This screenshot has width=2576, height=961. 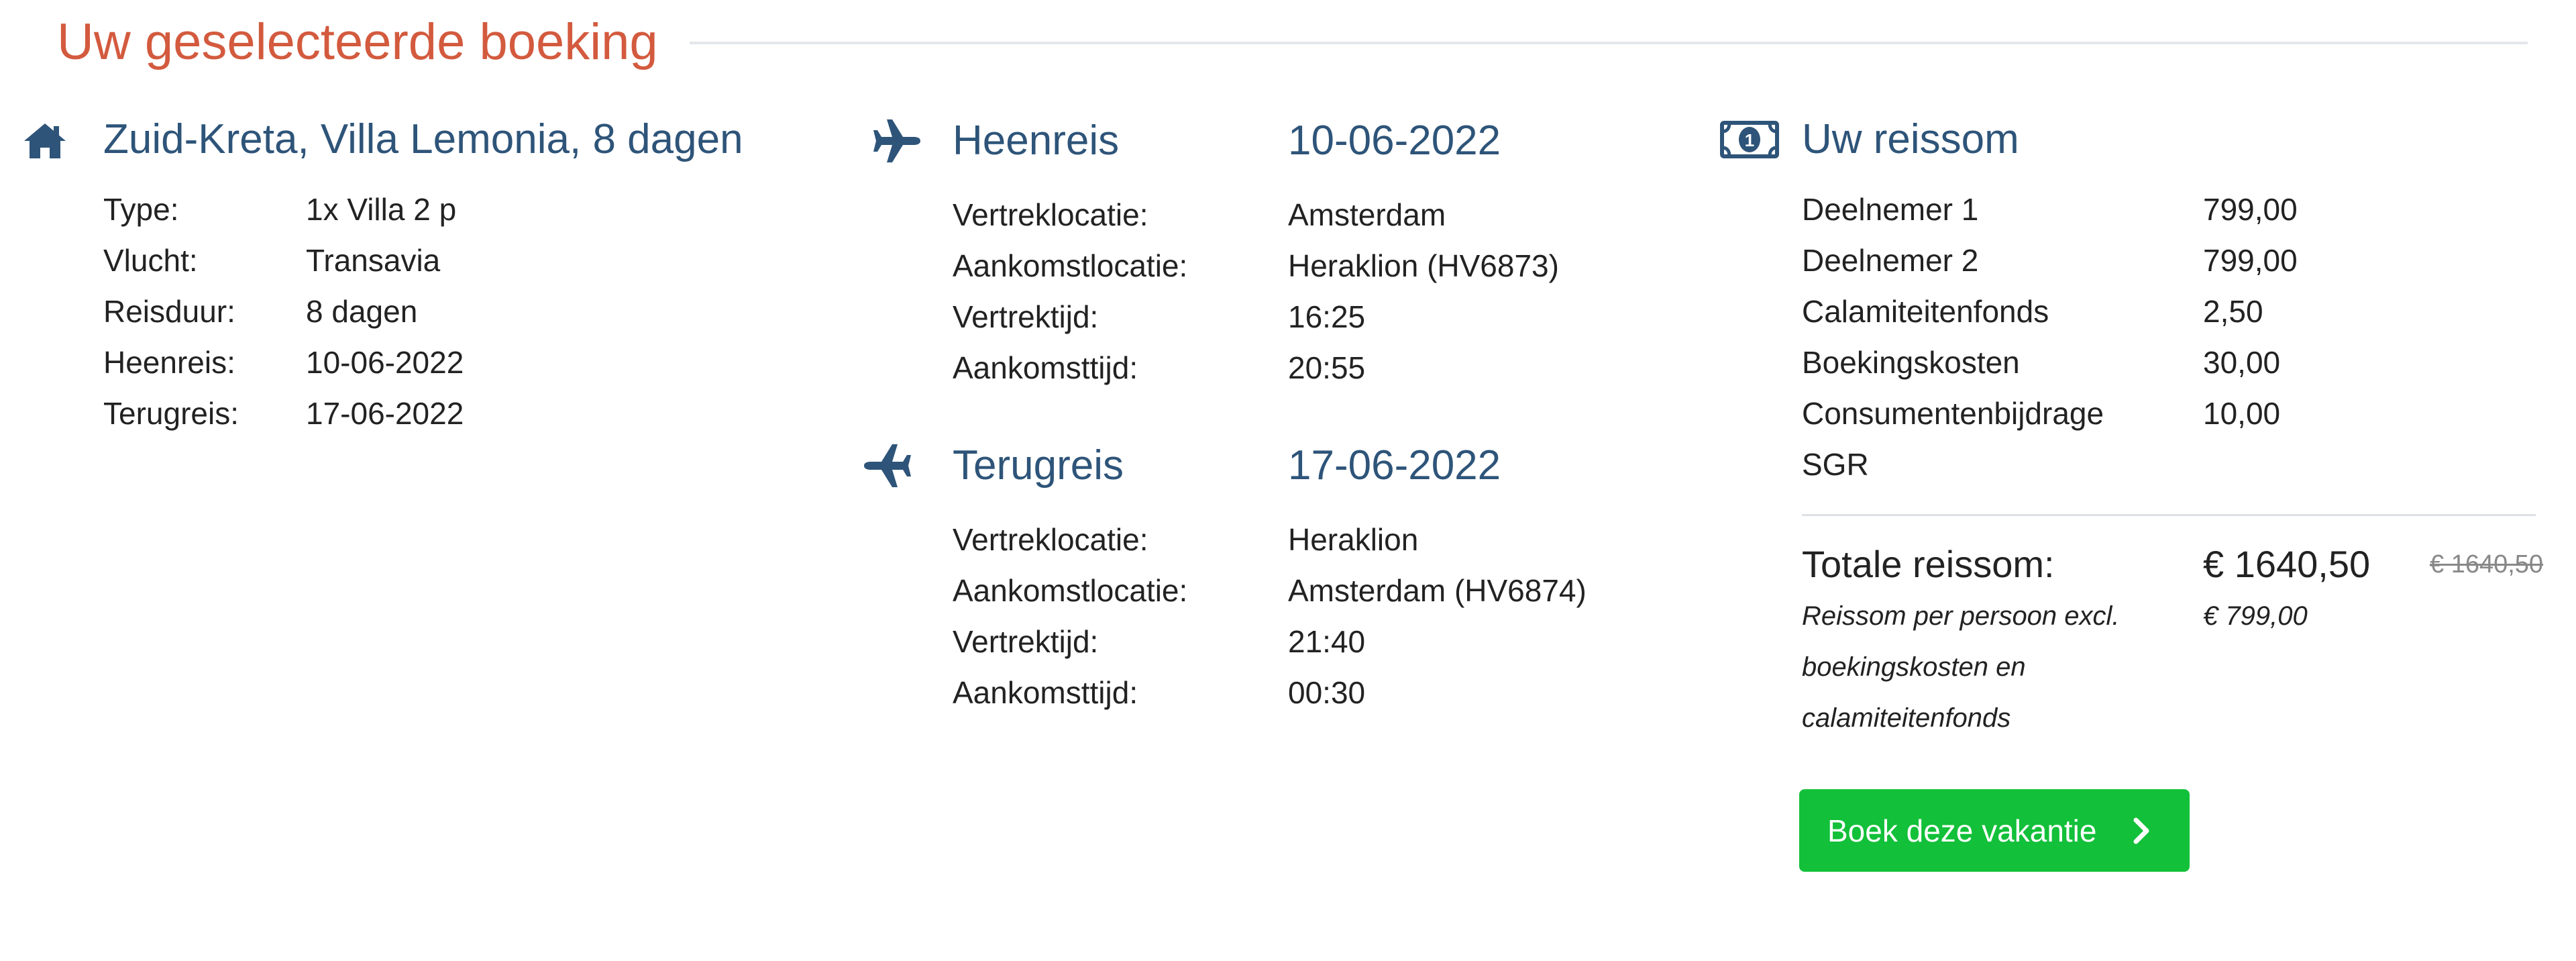 I want to click on plane-return-icon, so click(x=887, y=465).